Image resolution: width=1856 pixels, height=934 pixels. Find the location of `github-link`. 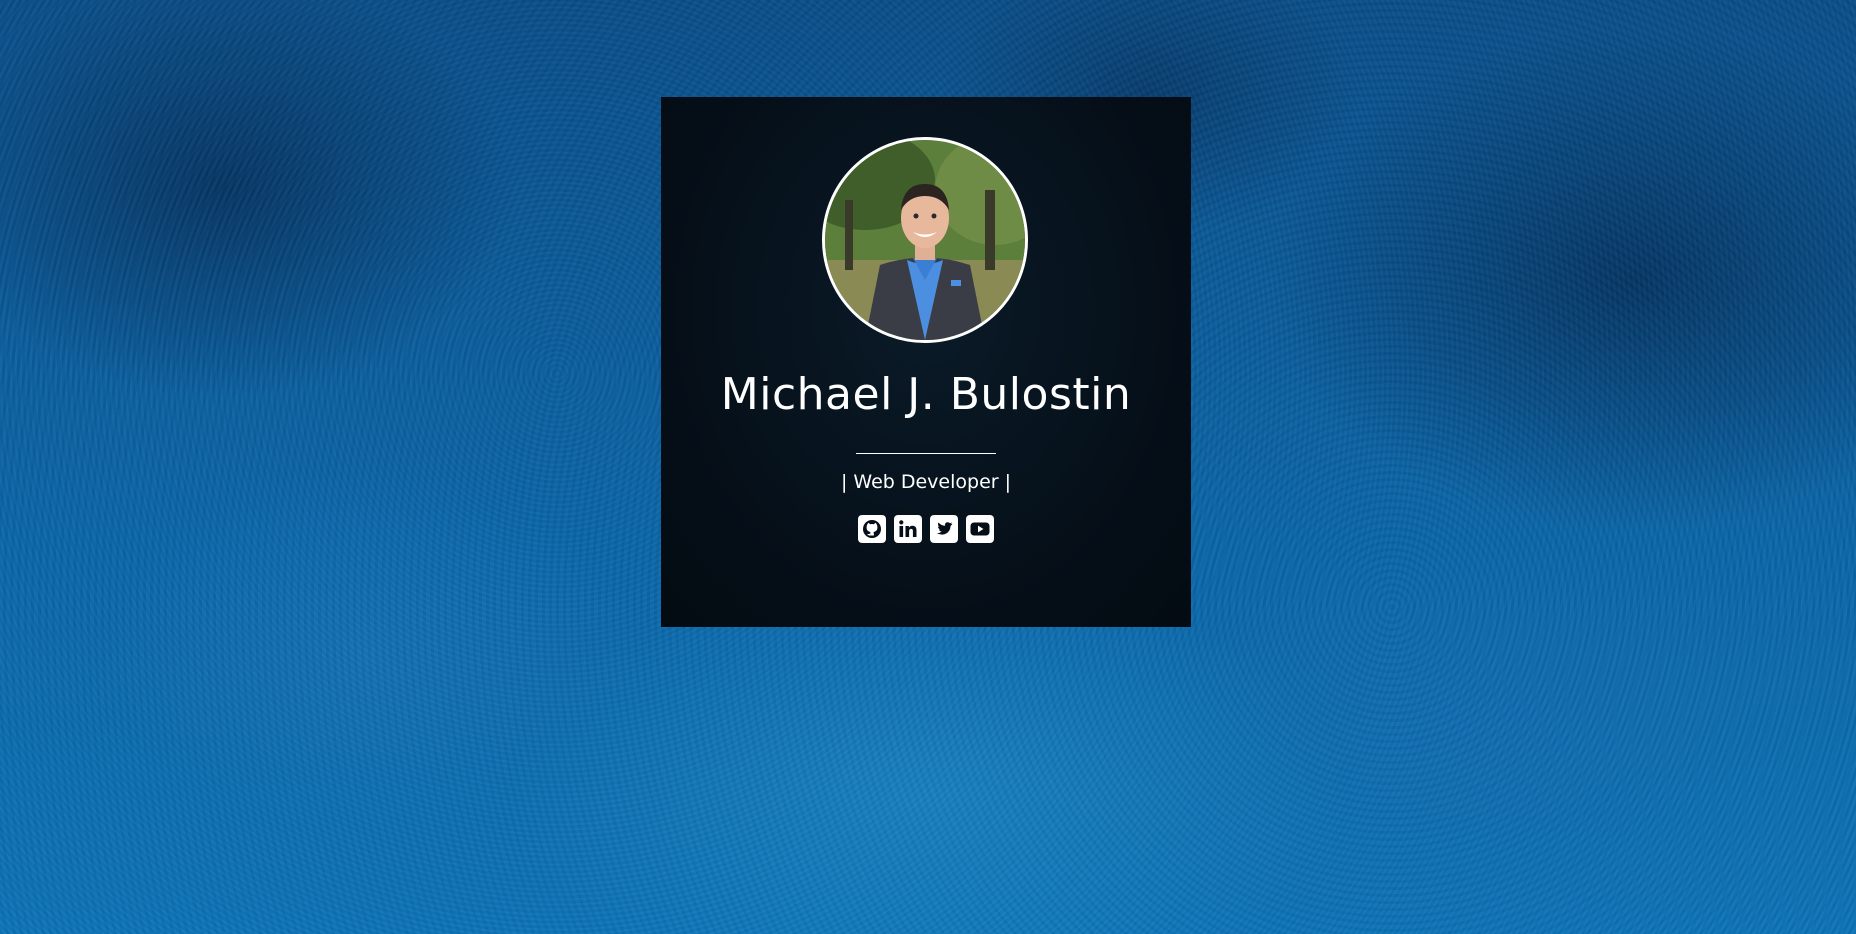

github-link is located at coordinates (872, 529).